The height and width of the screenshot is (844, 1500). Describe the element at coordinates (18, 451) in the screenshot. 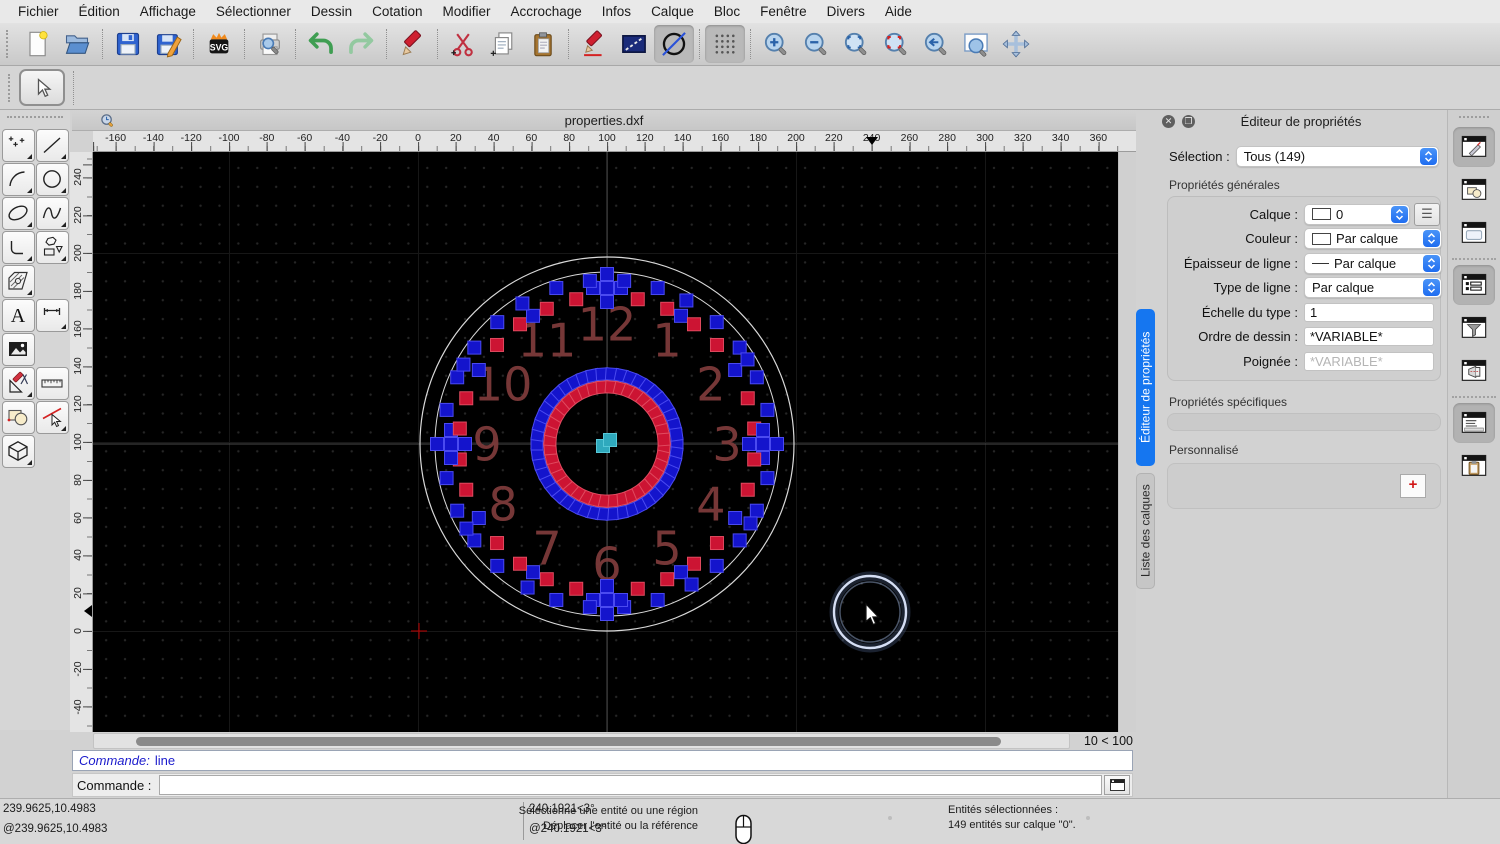

I see `cube-tool-button` at that location.